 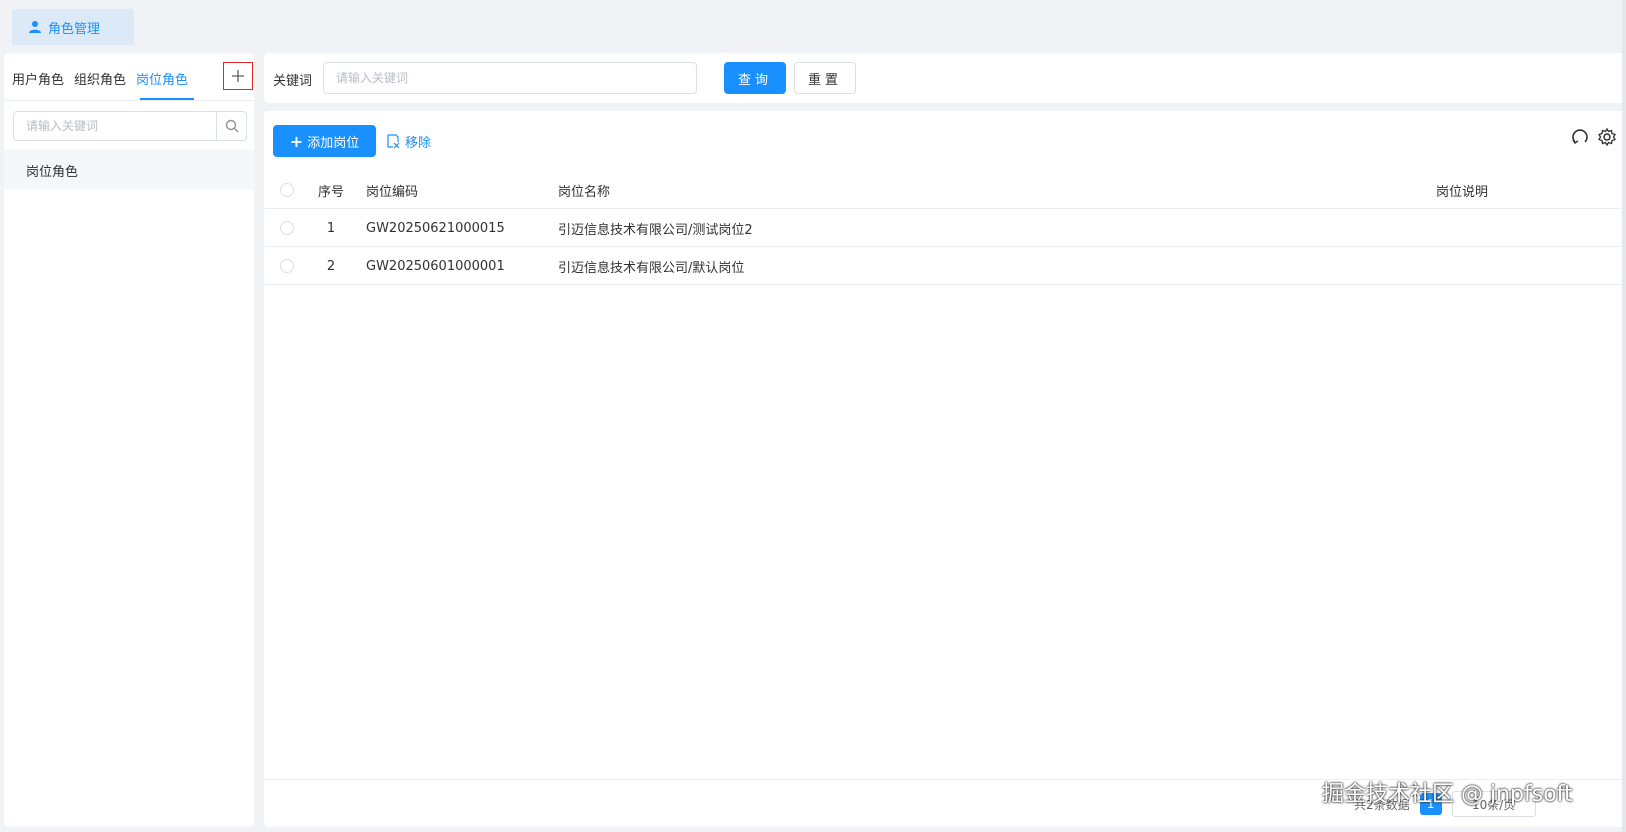 I want to click on tab-label: 角色管理, so click(x=74, y=29).